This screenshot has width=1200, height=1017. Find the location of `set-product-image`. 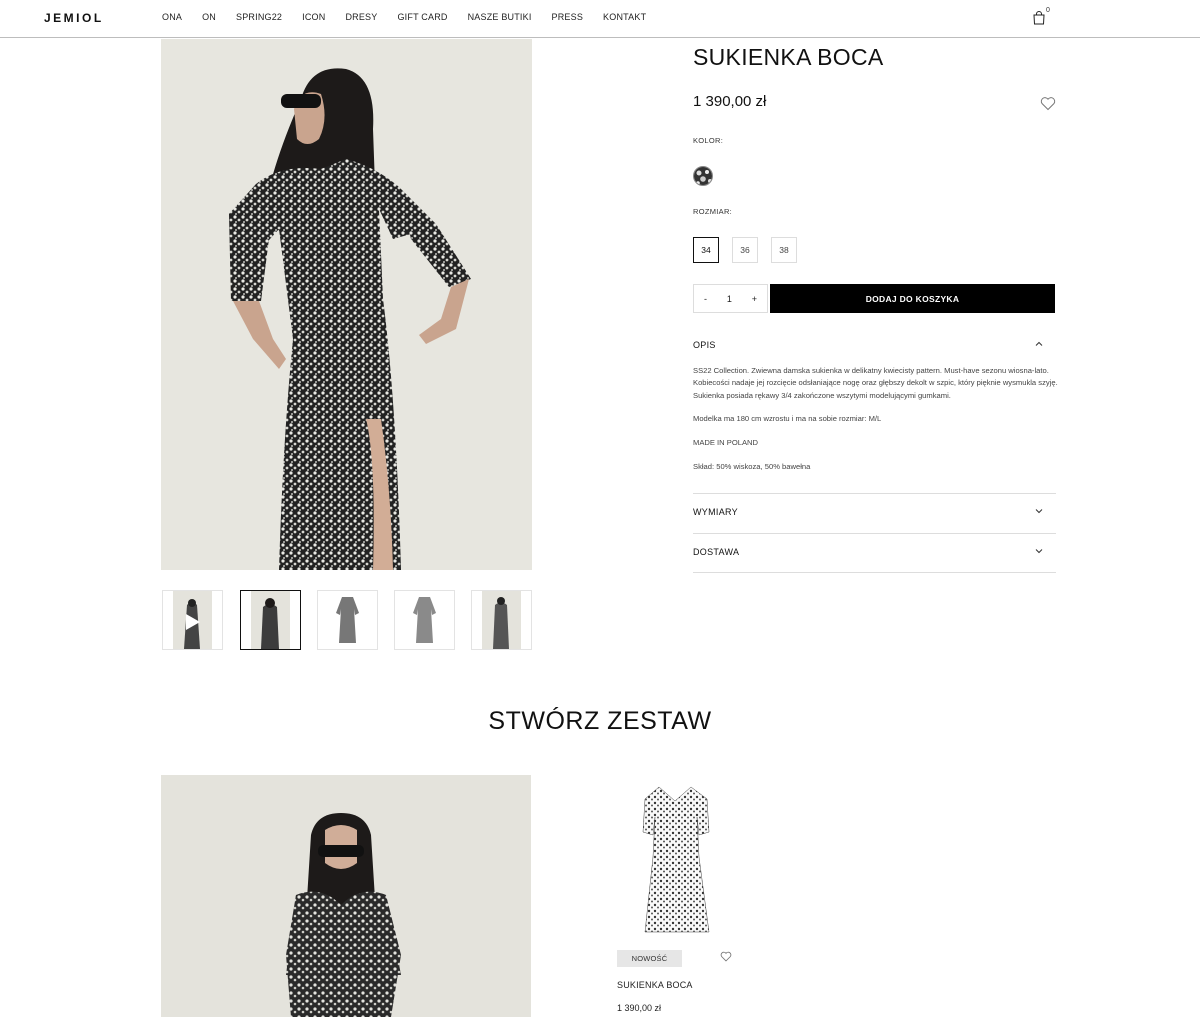

set-product-image is located at coordinates (676, 859).